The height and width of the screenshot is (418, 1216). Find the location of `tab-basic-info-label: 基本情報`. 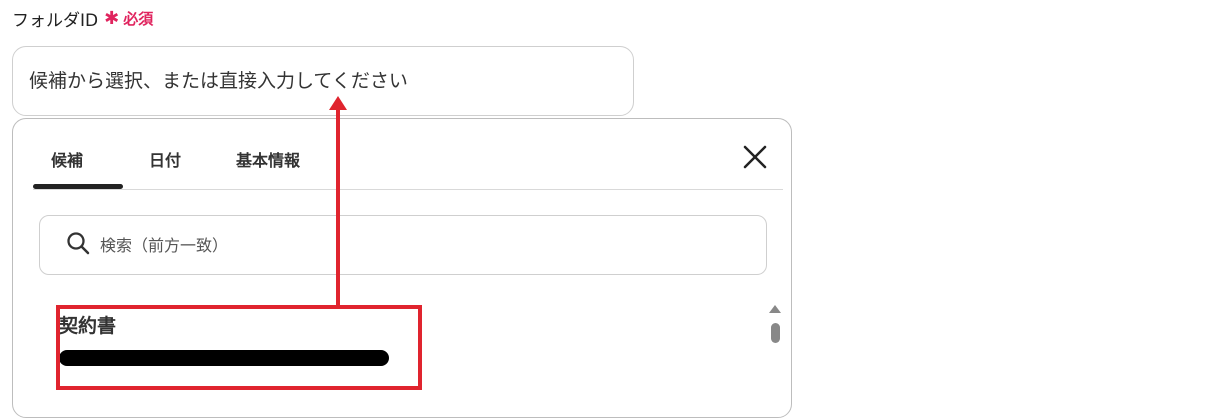

tab-basic-info-label: 基本情報 is located at coordinates (268, 160).